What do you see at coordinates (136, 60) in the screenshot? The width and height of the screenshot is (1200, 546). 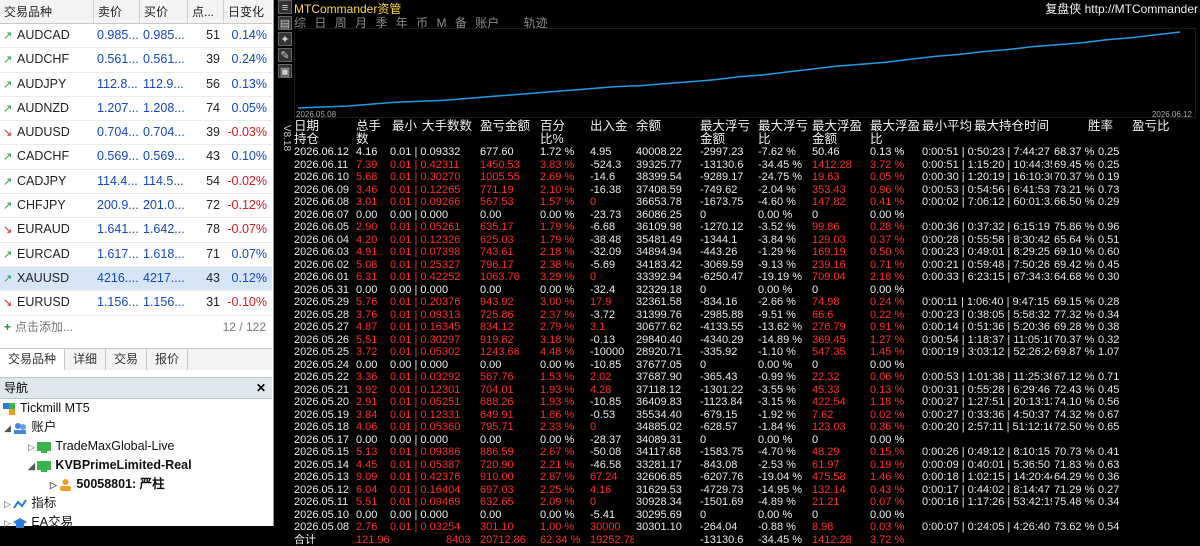 I see `symbol-row: ↗AUDCHF0.561...0.561...390.24%` at bounding box center [136, 60].